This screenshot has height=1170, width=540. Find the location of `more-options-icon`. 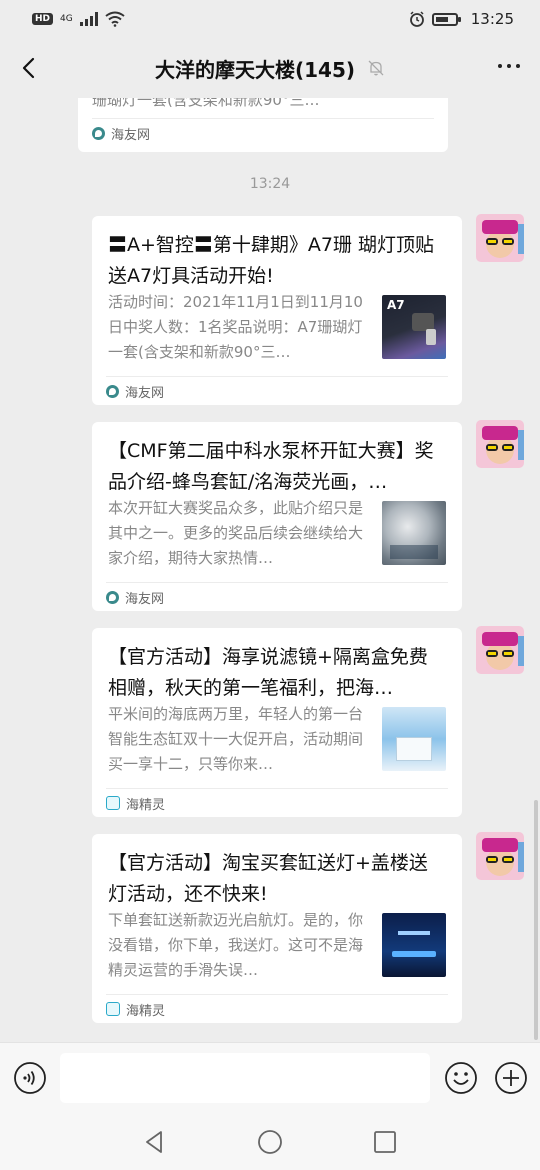

more-options-icon is located at coordinates (509, 66).